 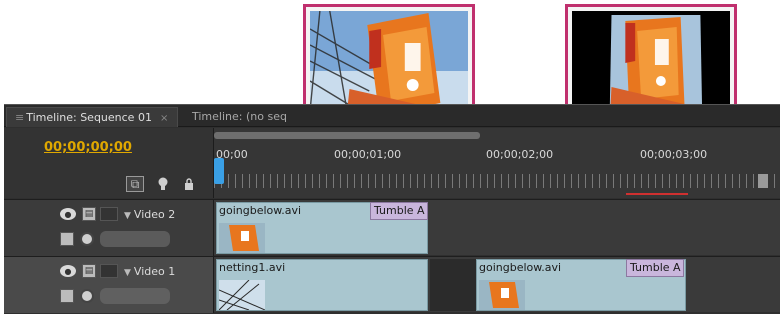 I want to click on tab-timeline-no-sequence: Timeline: (no seq, so click(x=254, y=117).